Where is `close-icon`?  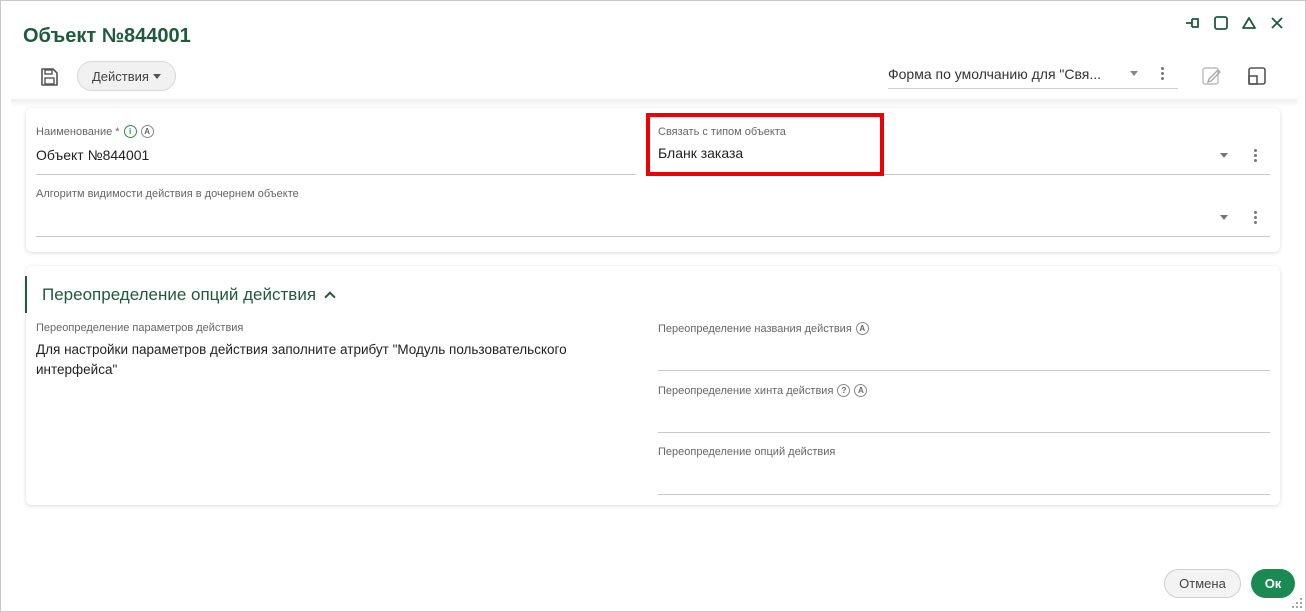 close-icon is located at coordinates (1277, 23).